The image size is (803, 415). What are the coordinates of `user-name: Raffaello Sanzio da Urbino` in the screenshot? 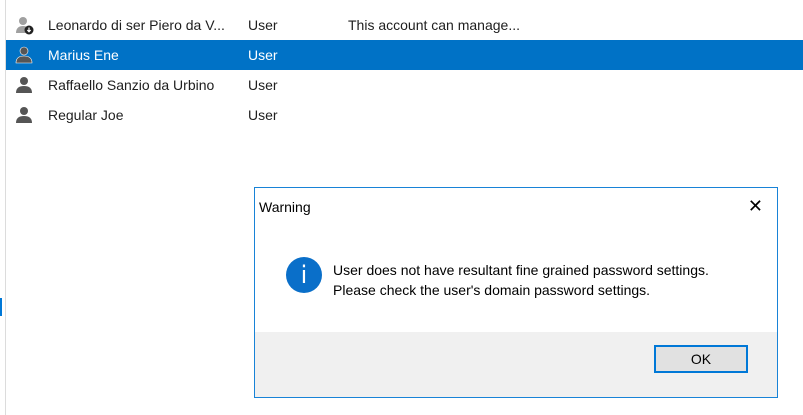 It's located at (131, 85).